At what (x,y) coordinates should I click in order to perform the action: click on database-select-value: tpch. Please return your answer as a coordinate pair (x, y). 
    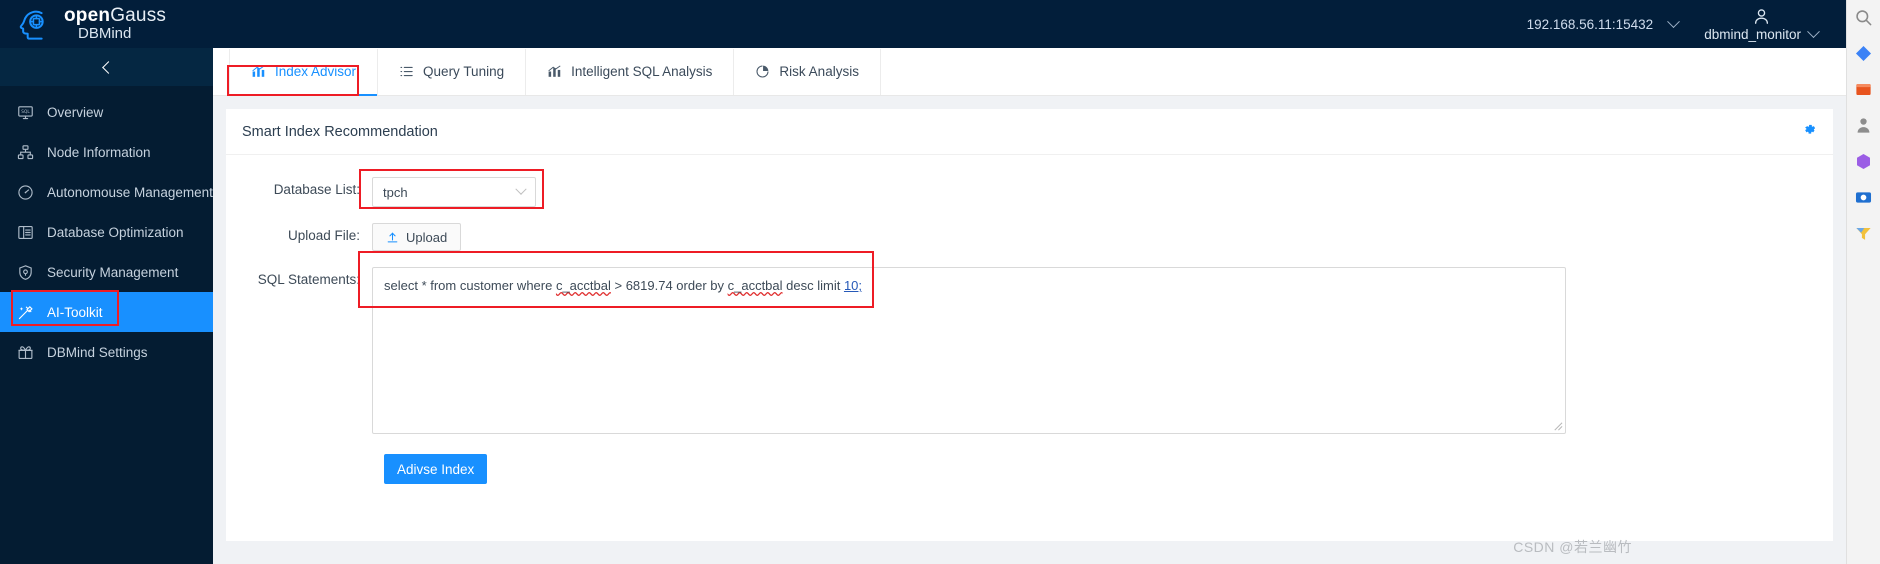
    Looking at the image, I should click on (395, 192).